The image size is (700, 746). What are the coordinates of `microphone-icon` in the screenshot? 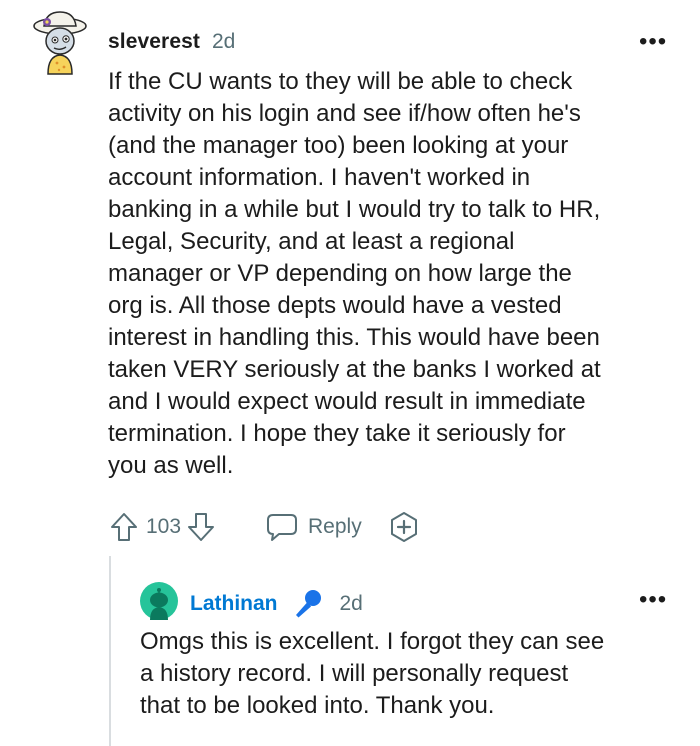 It's located at (308, 604).